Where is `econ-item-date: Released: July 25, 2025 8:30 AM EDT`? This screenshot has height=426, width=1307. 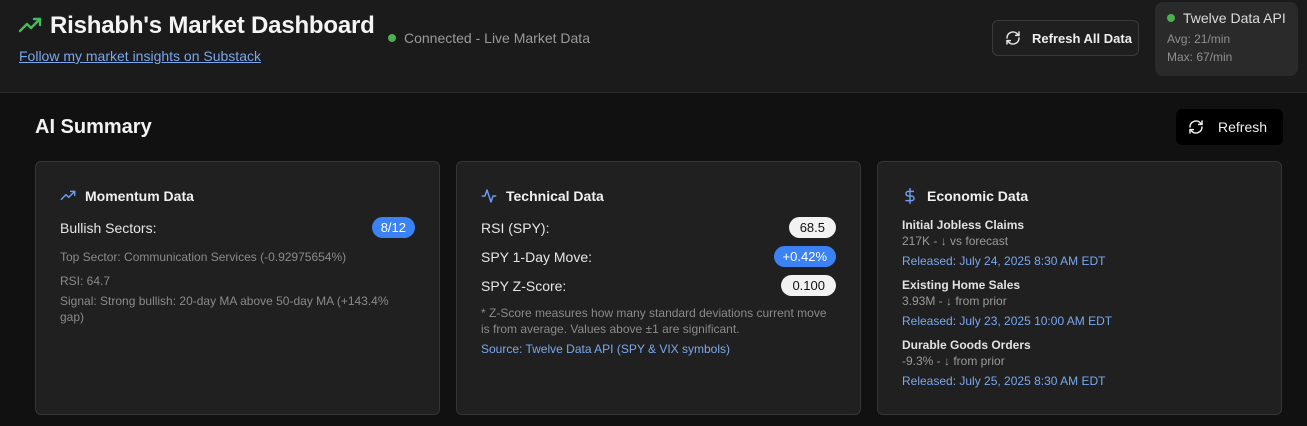
econ-item-date: Released: July 25, 2025 8:30 AM EDT is located at coordinates (1004, 381).